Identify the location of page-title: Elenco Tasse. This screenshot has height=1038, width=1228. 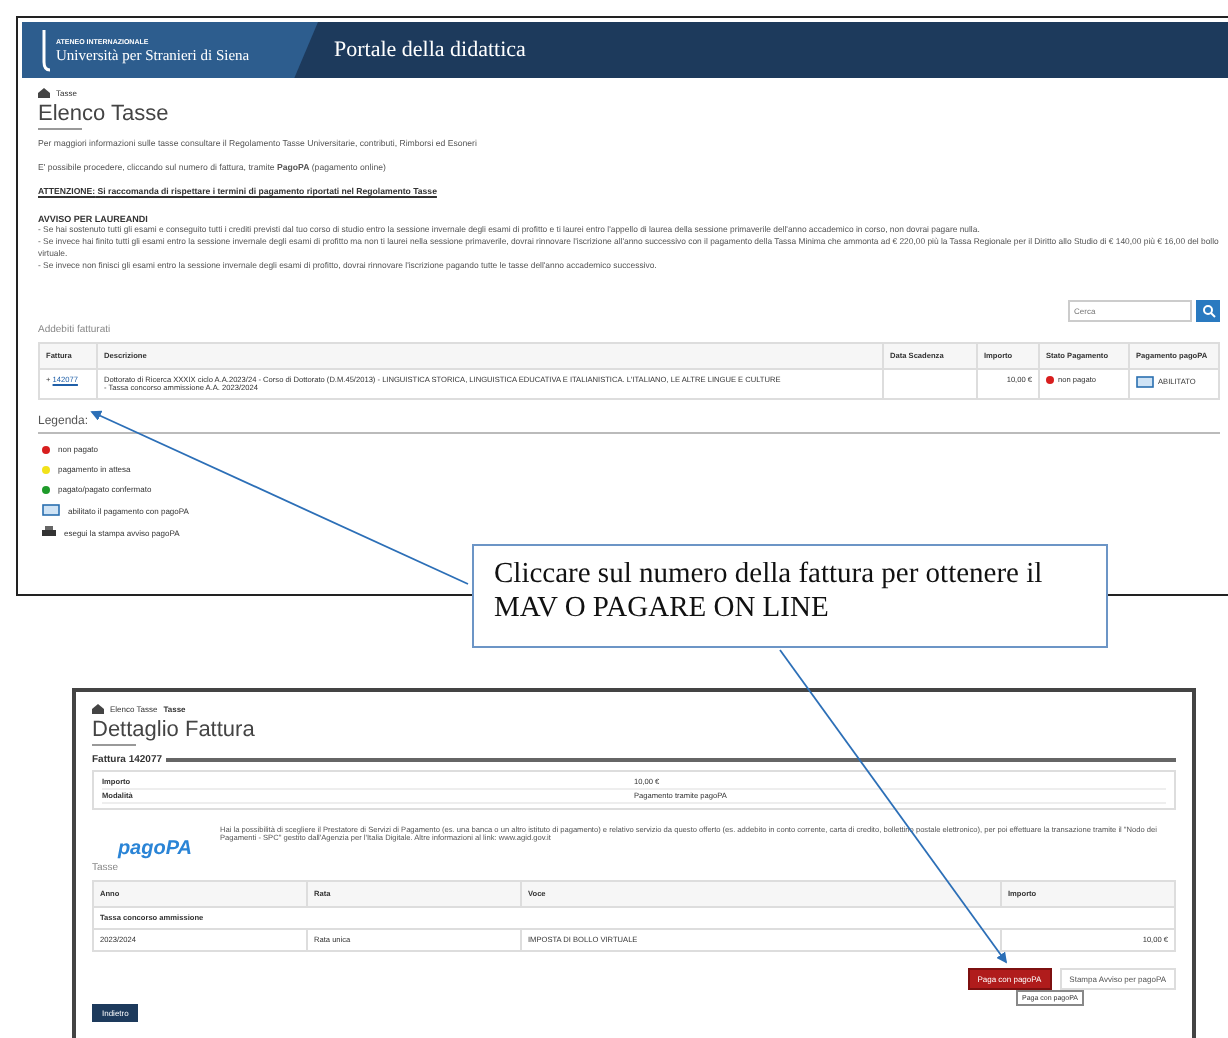
(103, 116).